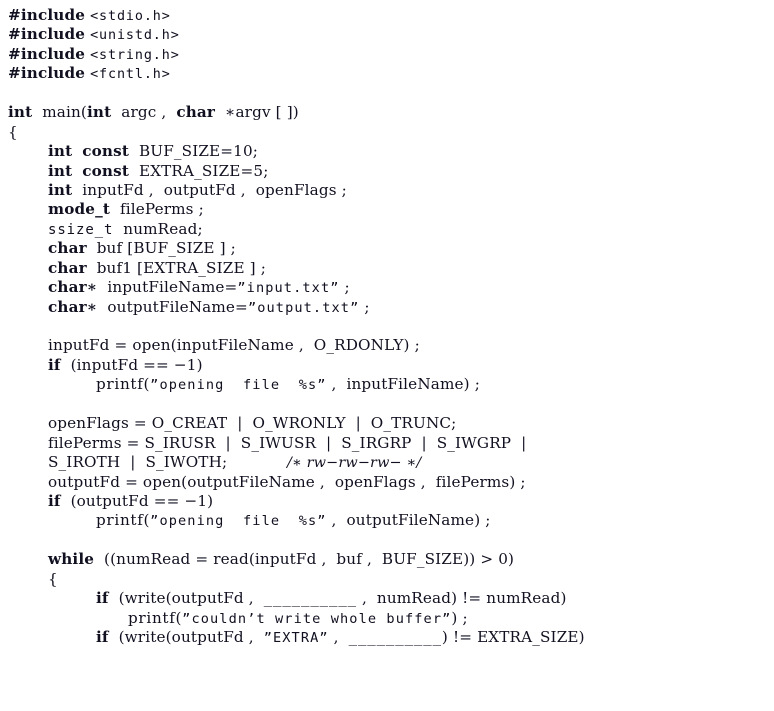 The width and height of the screenshot is (774, 711). What do you see at coordinates (194, 151) in the screenshot?
I see `code-token-id: BUF_SIZE=10;` at bounding box center [194, 151].